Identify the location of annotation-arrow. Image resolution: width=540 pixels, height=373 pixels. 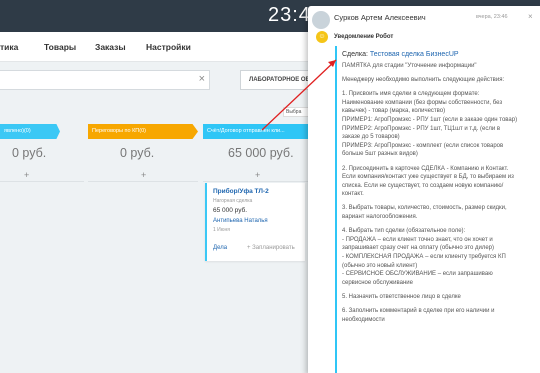
(299, 95).